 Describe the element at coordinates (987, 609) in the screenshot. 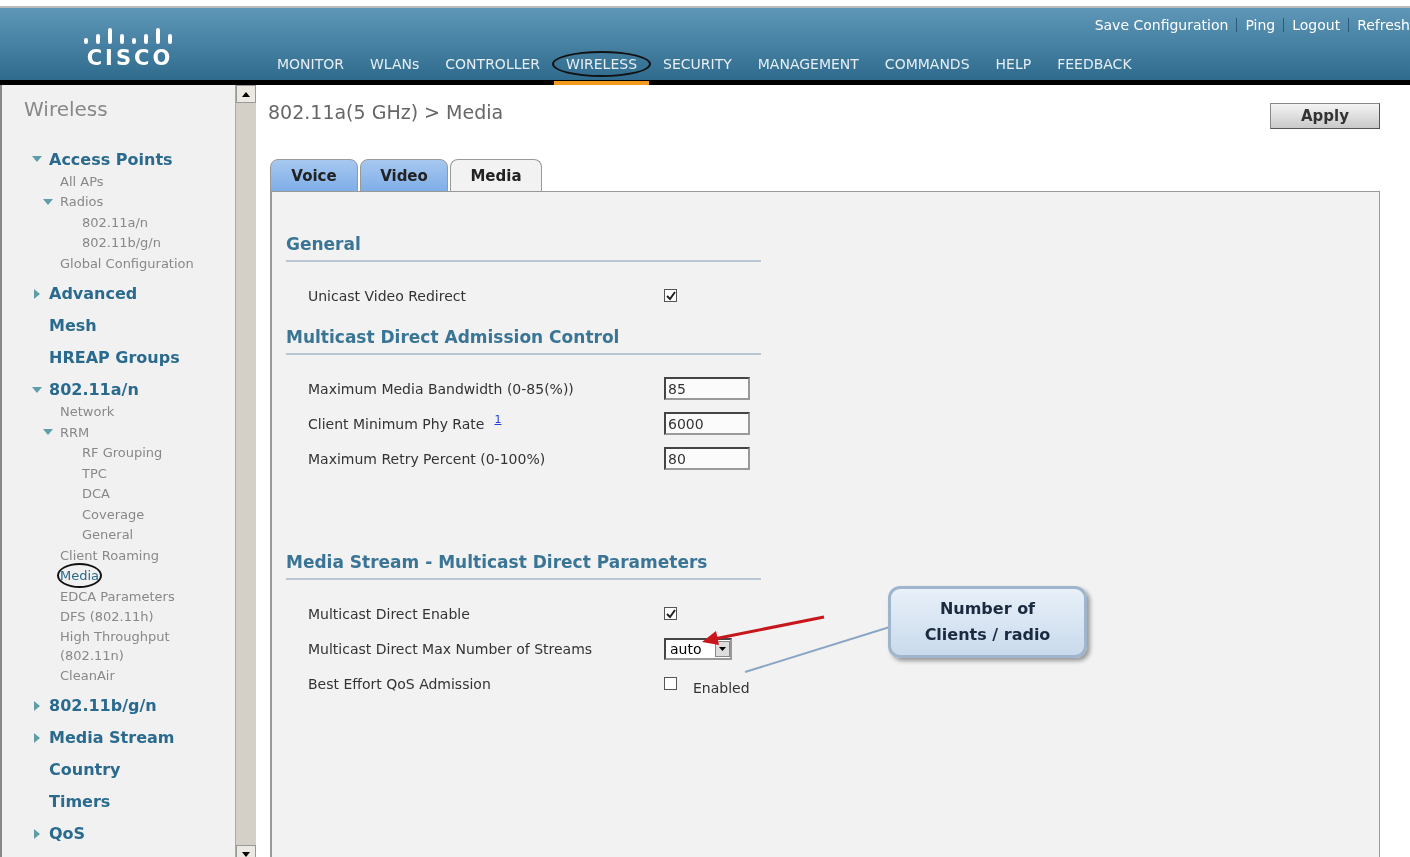

I see `callout-text: Number of` at that location.